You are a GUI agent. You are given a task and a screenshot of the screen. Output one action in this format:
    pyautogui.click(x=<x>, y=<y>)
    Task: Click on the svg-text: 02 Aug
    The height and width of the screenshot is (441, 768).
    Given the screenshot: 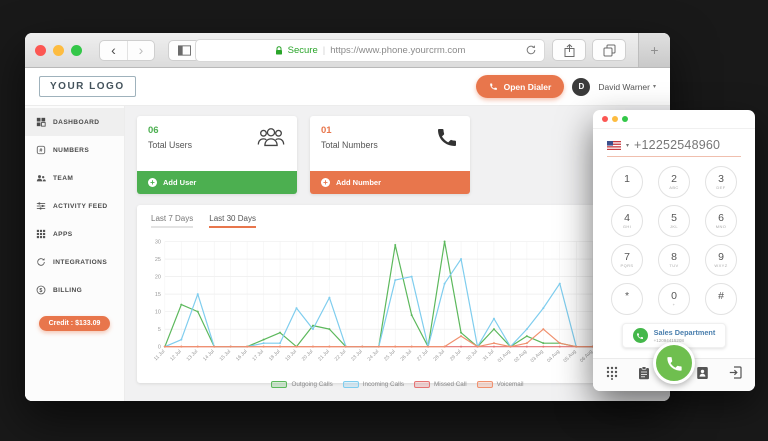 What is the action you would take?
    pyautogui.click(x=520, y=356)
    